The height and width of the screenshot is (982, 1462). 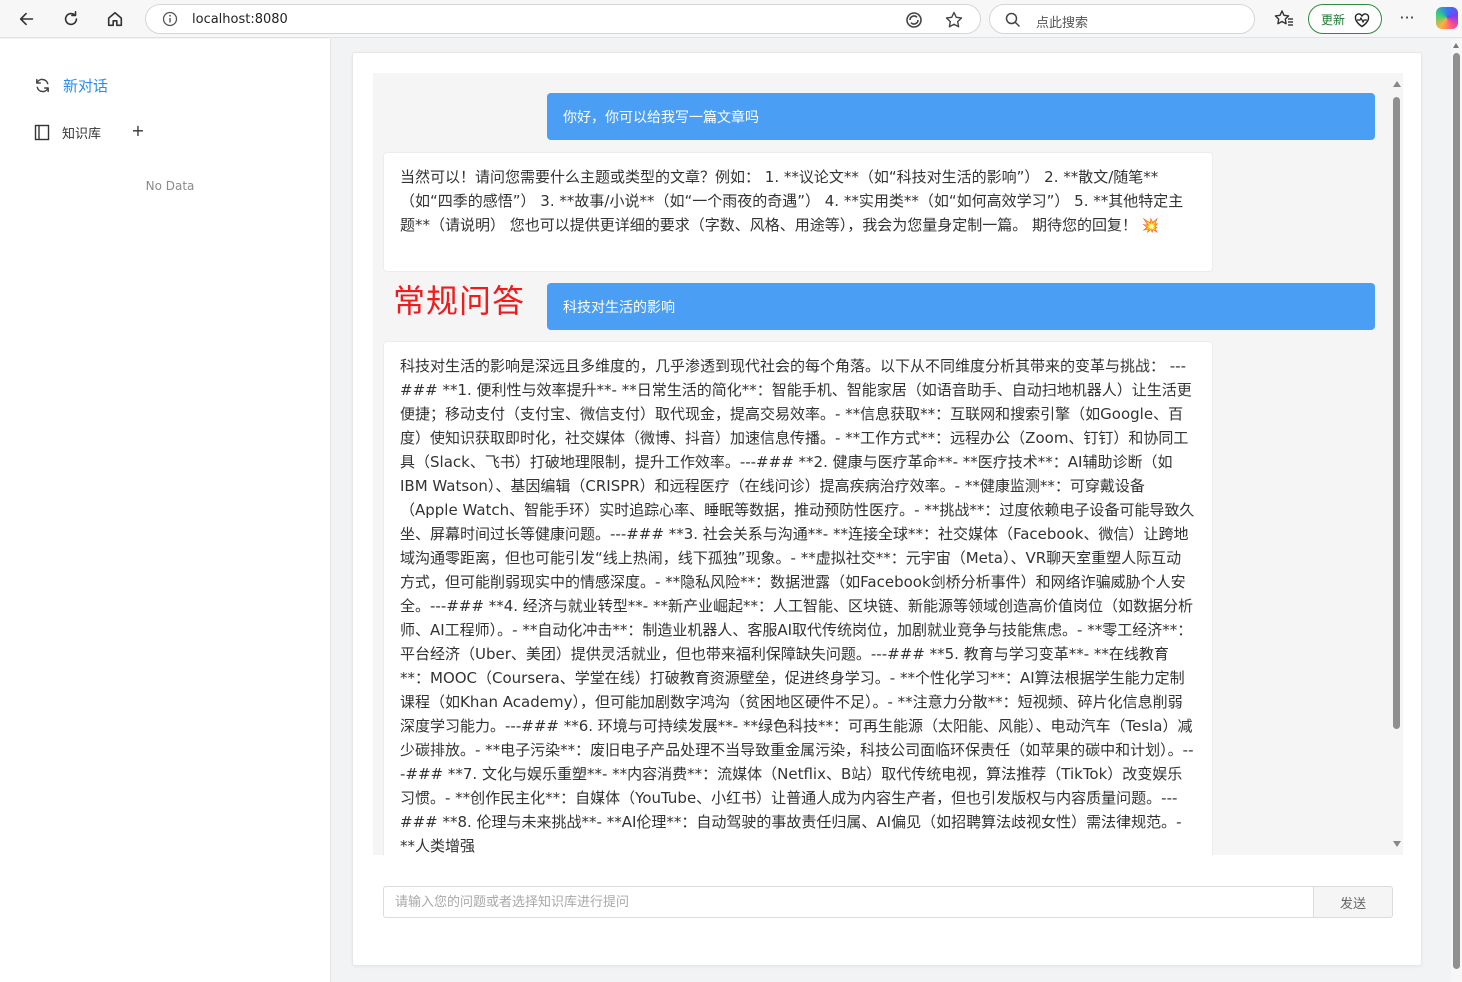 What do you see at coordinates (661, 117) in the screenshot?
I see `user-message-text: 你好，你可以给我写一篇文章吗` at bounding box center [661, 117].